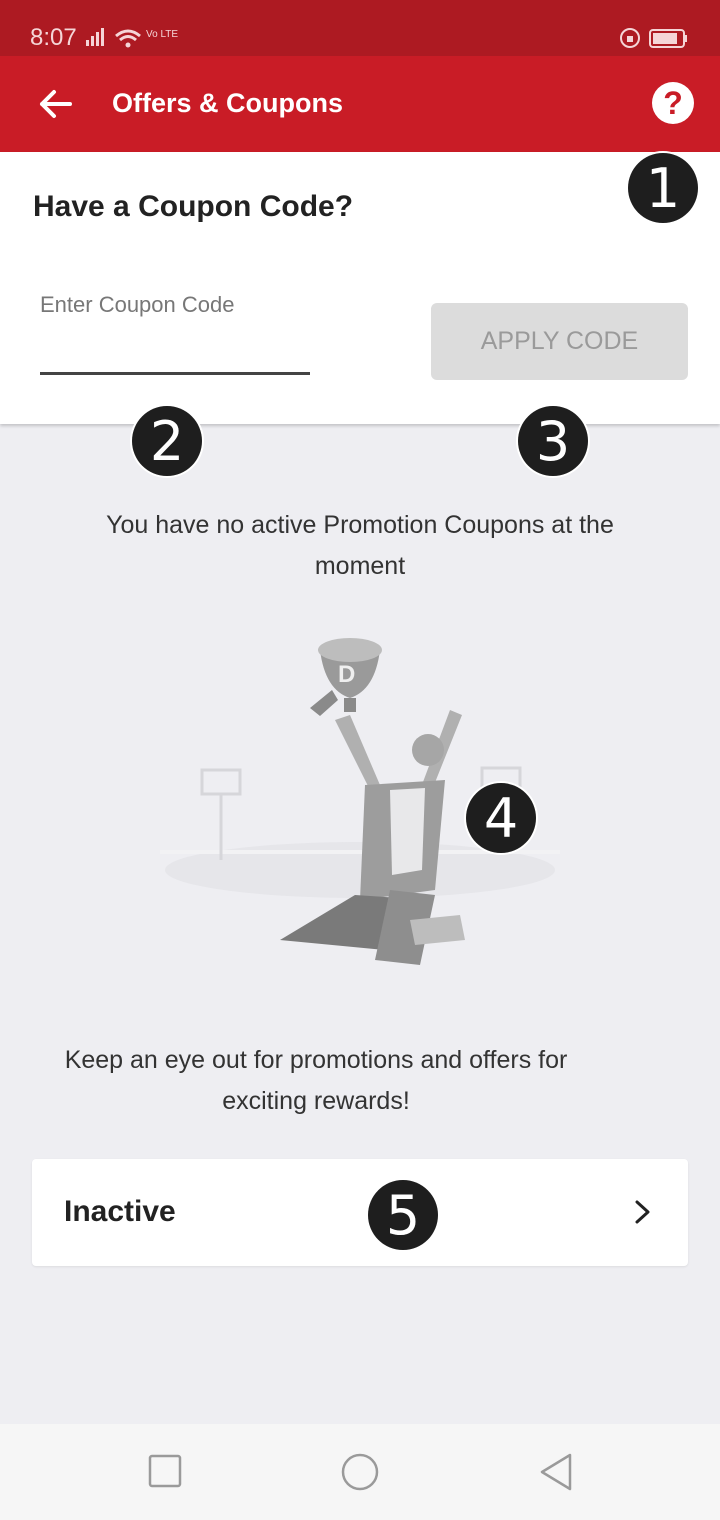 The width and height of the screenshot is (720, 1520). I want to click on help-button: ?, so click(673, 103).